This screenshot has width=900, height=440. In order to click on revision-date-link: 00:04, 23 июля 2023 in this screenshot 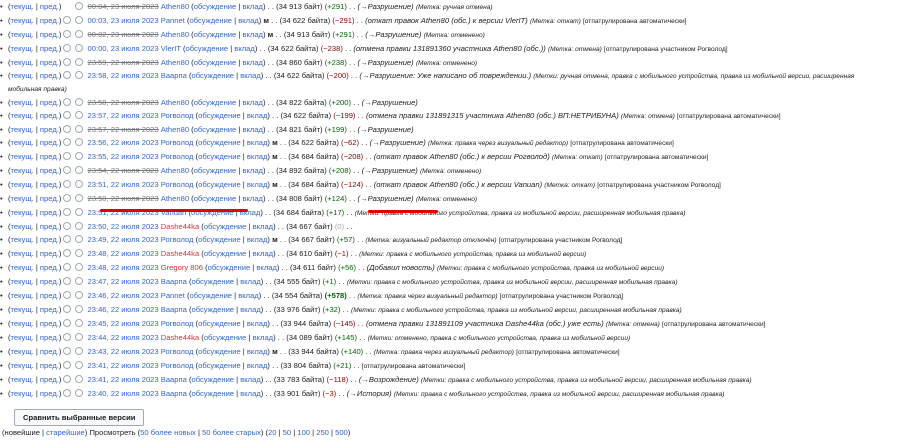, I will do `click(123, 6)`.